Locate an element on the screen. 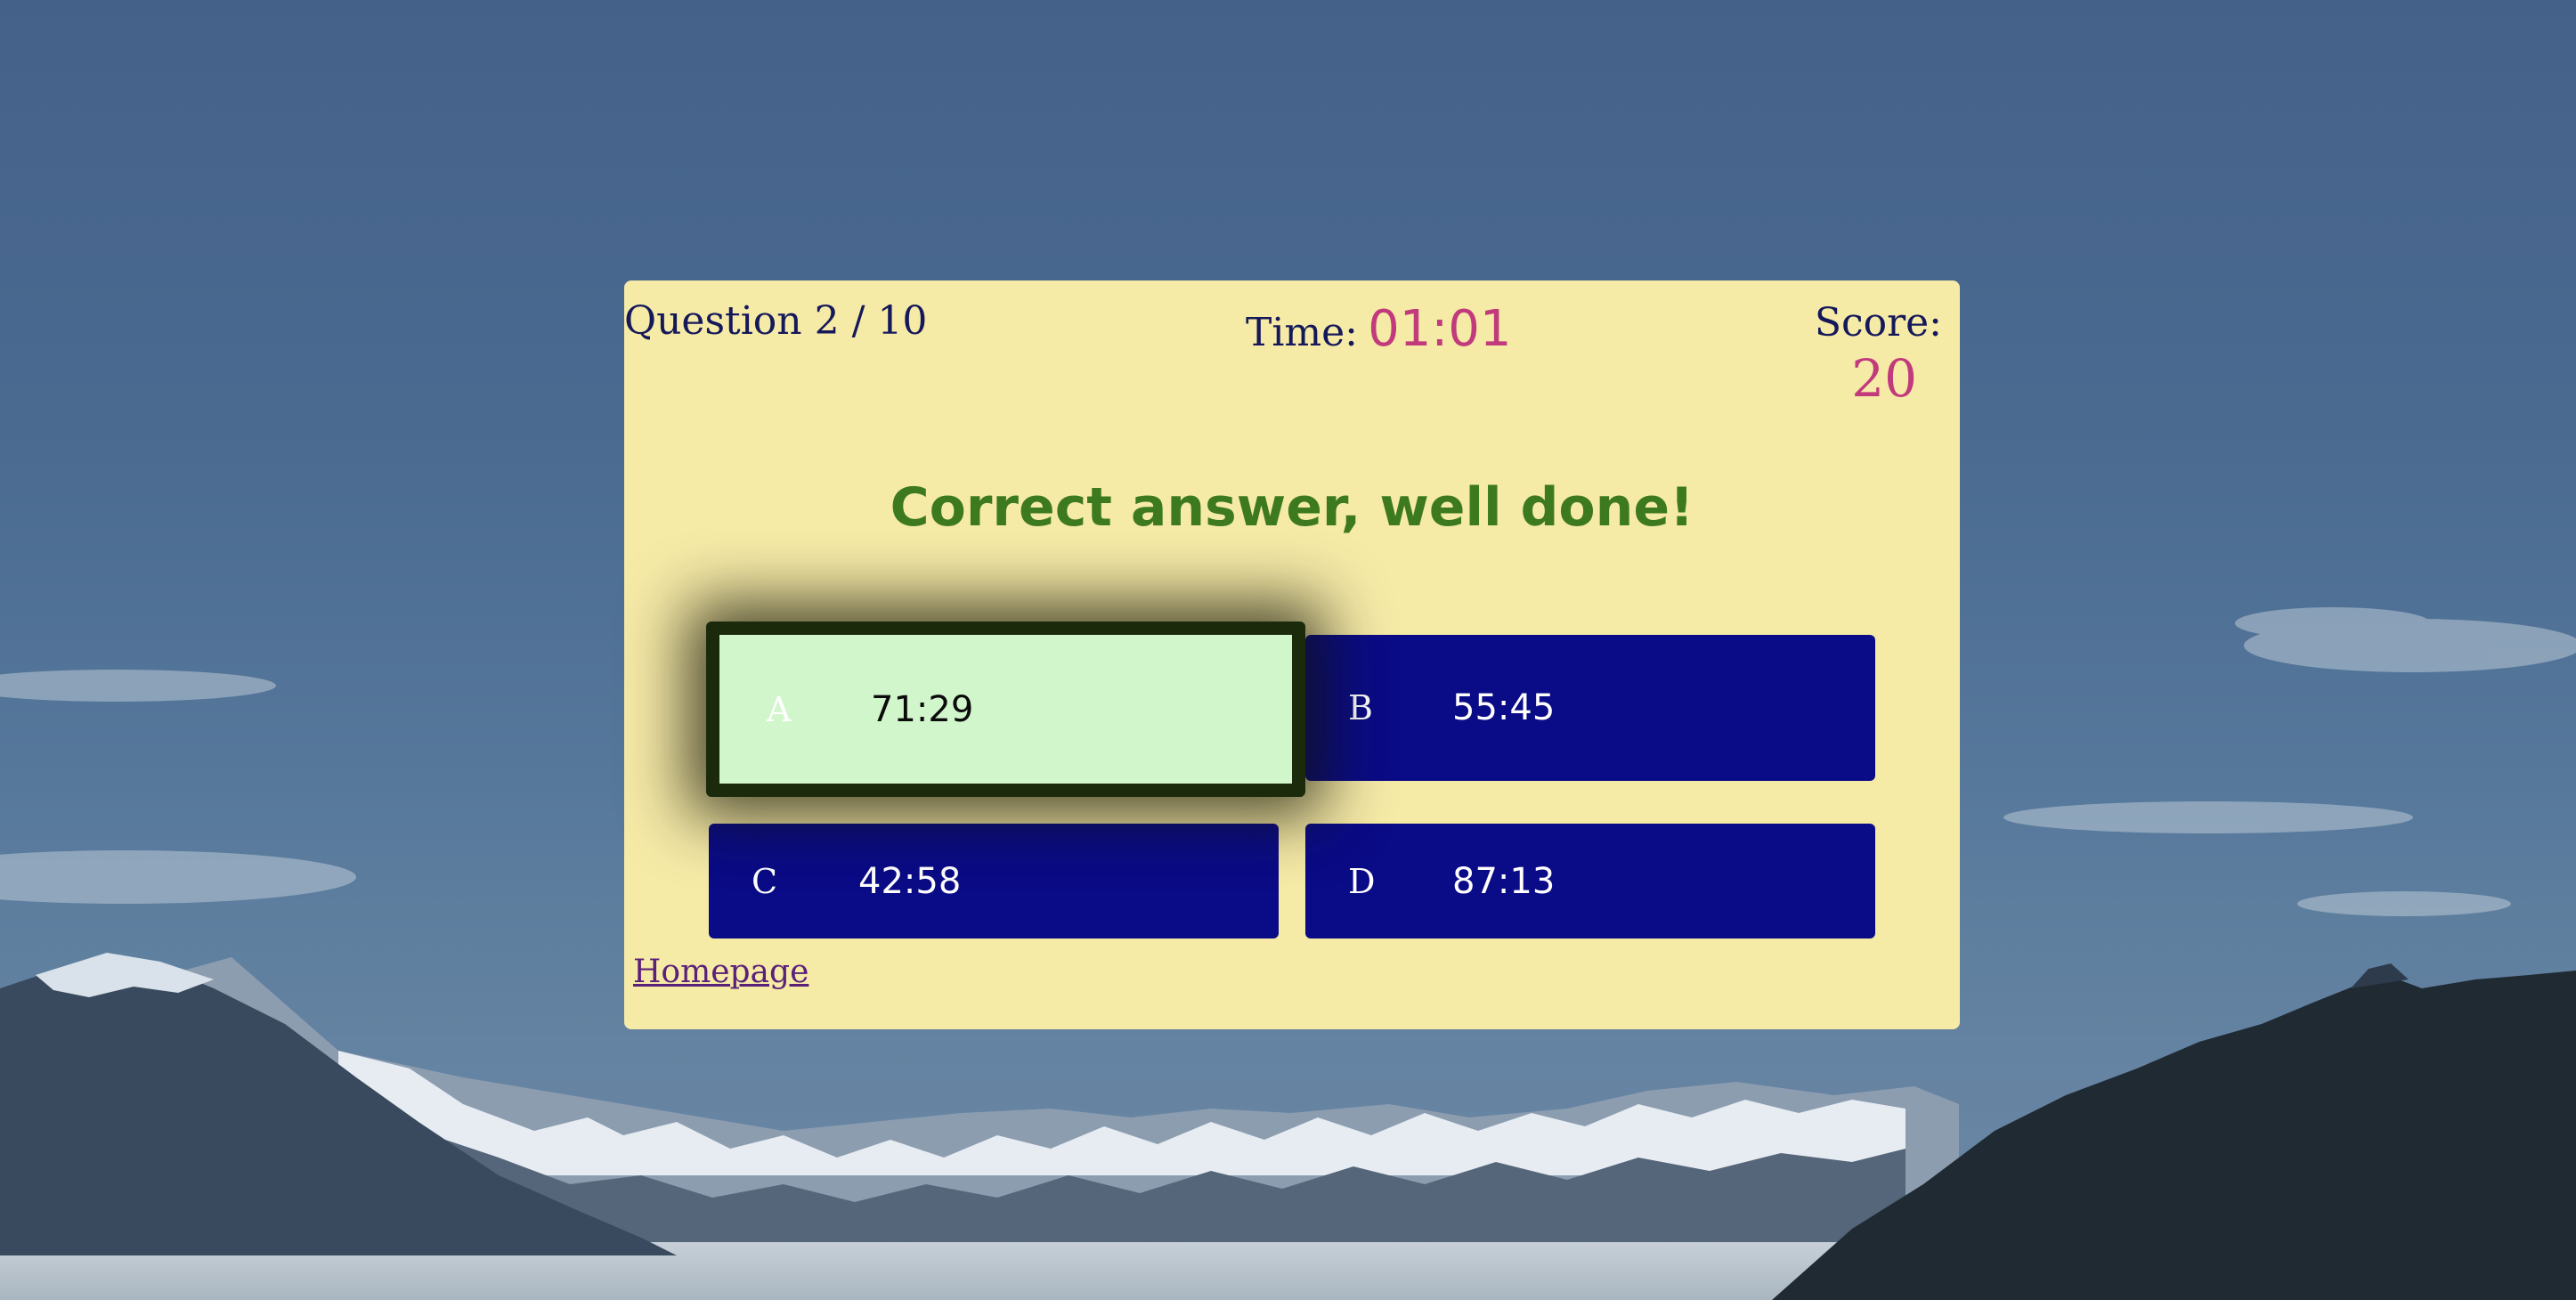  timer: Time: 01:01 is located at coordinates (1379, 329).